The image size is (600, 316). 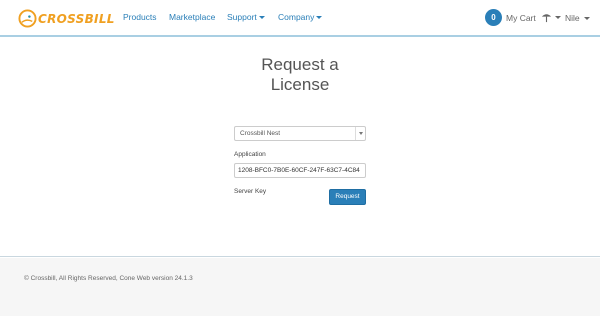 I want to click on application-label: Application, so click(x=250, y=154).